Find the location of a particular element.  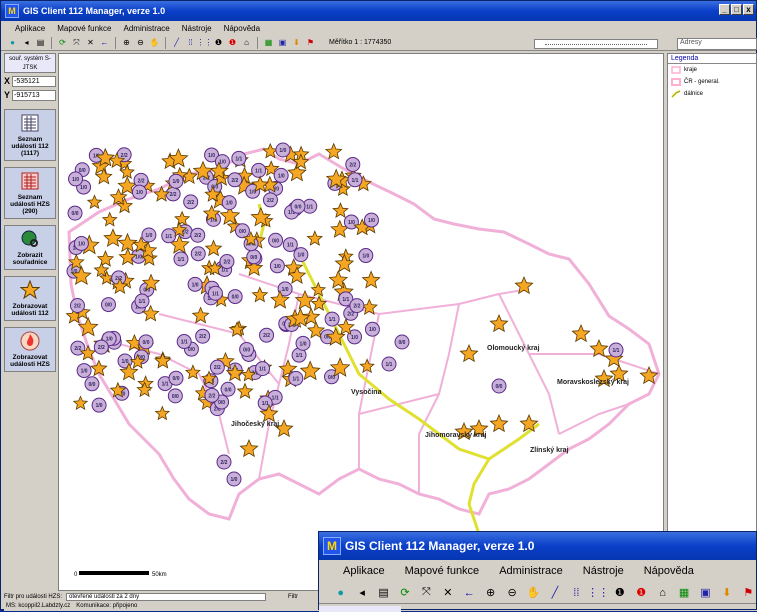

download-icon-2: ⬇ is located at coordinates (726, 593).